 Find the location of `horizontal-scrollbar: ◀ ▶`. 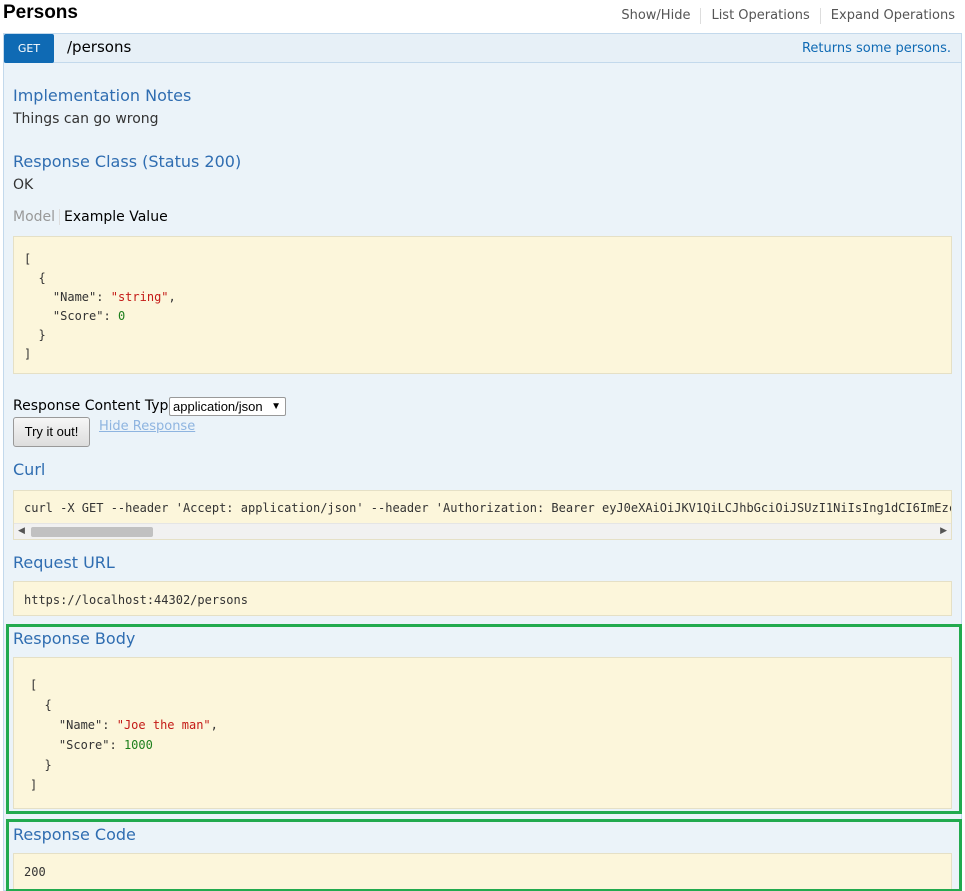

horizontal-scrollbar: ◀ ▶ is located at coordinates (482, 531).